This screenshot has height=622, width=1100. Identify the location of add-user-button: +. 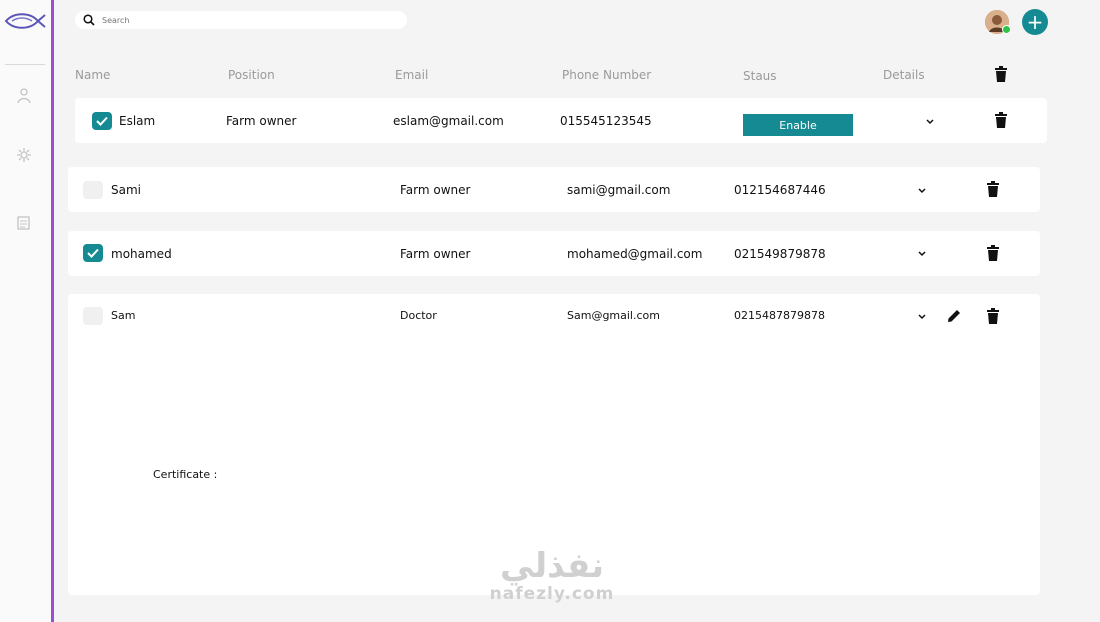
(1035, 22).